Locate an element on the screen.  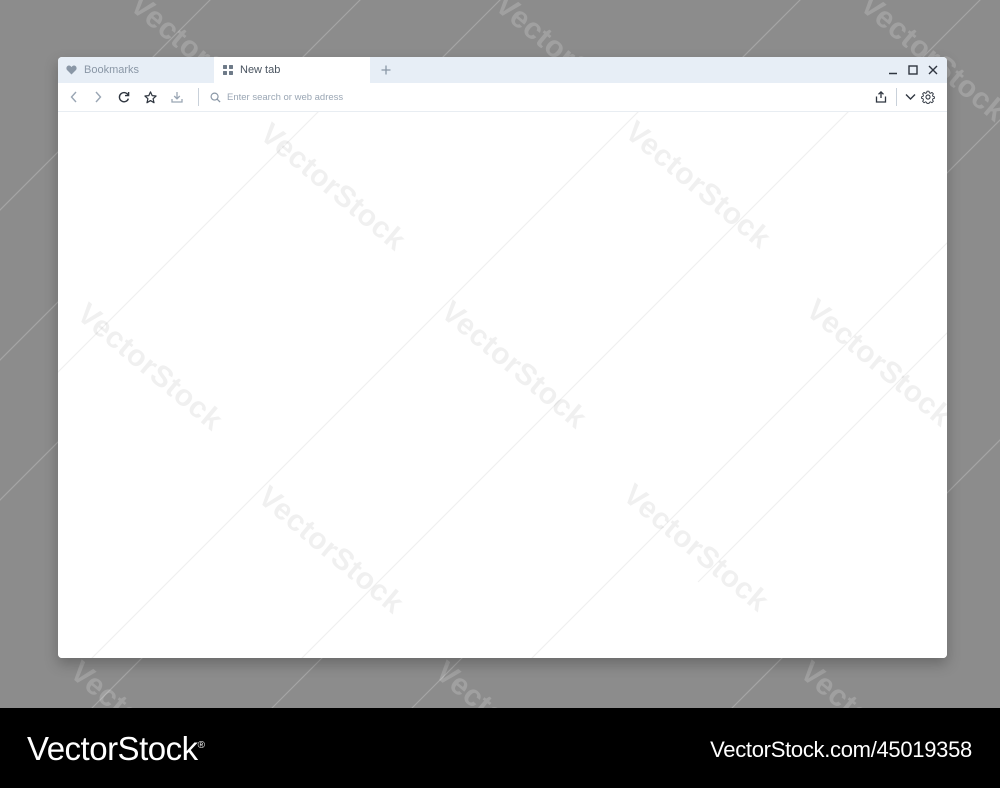
back-button is located at coordinates (74, 97).